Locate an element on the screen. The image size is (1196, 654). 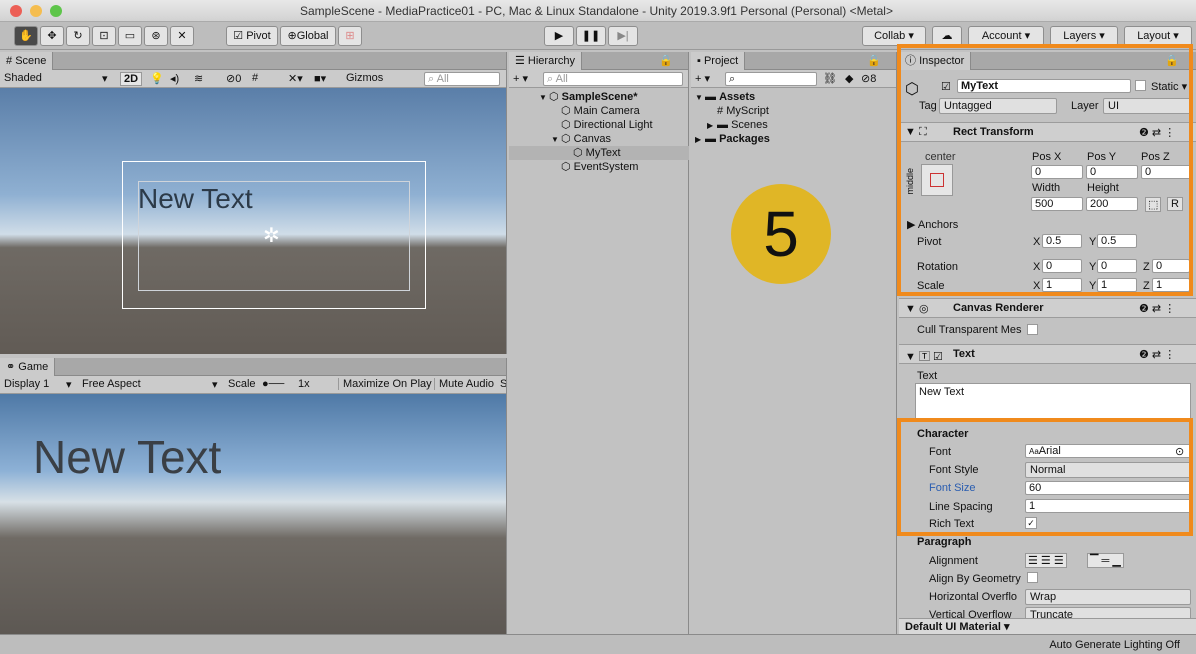
2d-toggle: 2D is located at coordinates (131, 79).